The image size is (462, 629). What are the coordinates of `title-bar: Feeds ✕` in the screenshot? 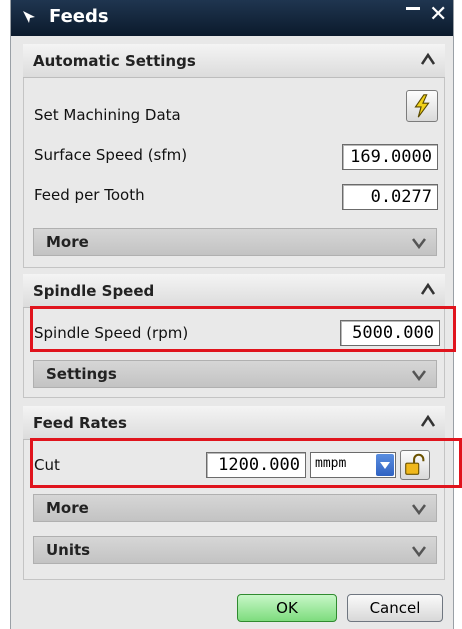 It's located at (232, 18).